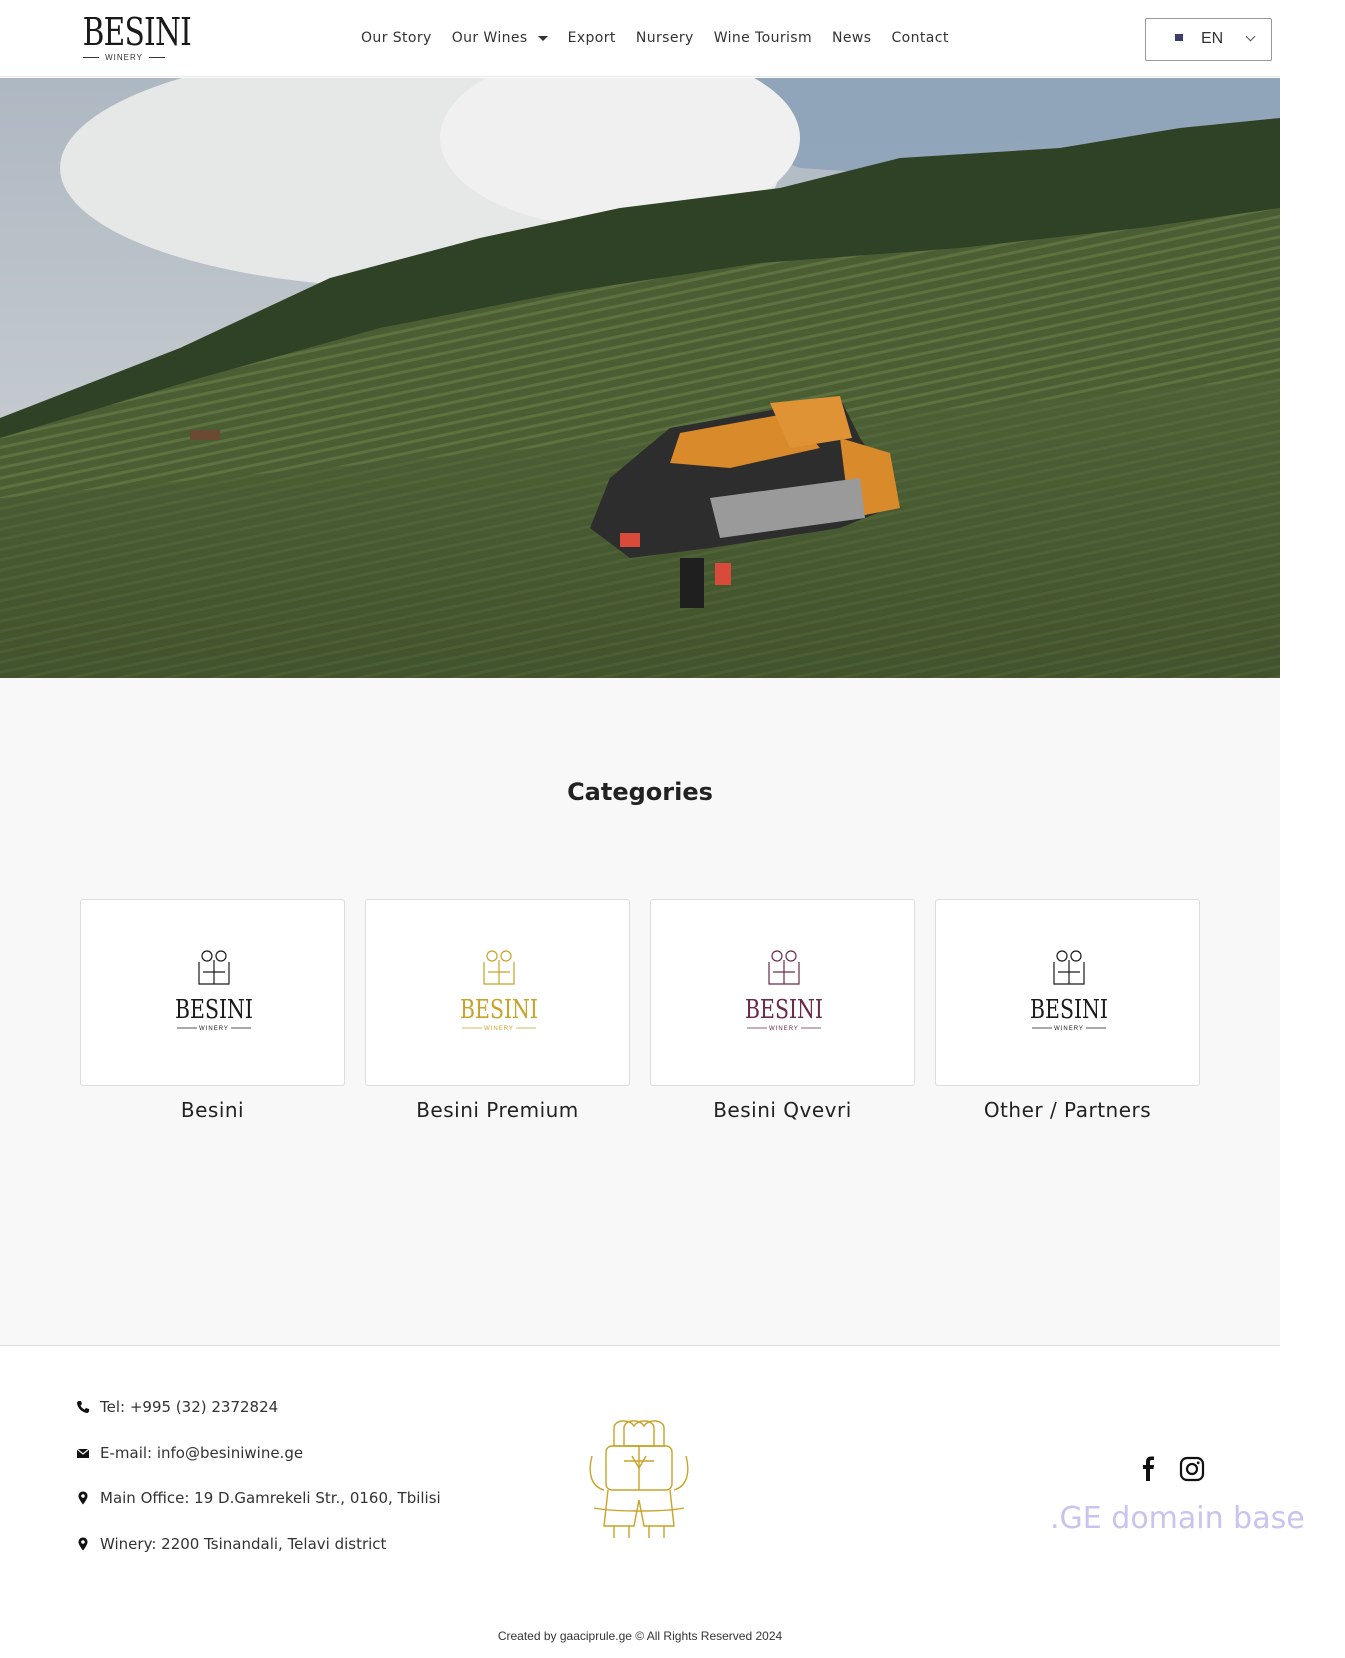 The image size is (1345, 1658). Describe the element at coordinates (639, 1479) in the screenshot. I see `winery-emblem-icon` at that location.